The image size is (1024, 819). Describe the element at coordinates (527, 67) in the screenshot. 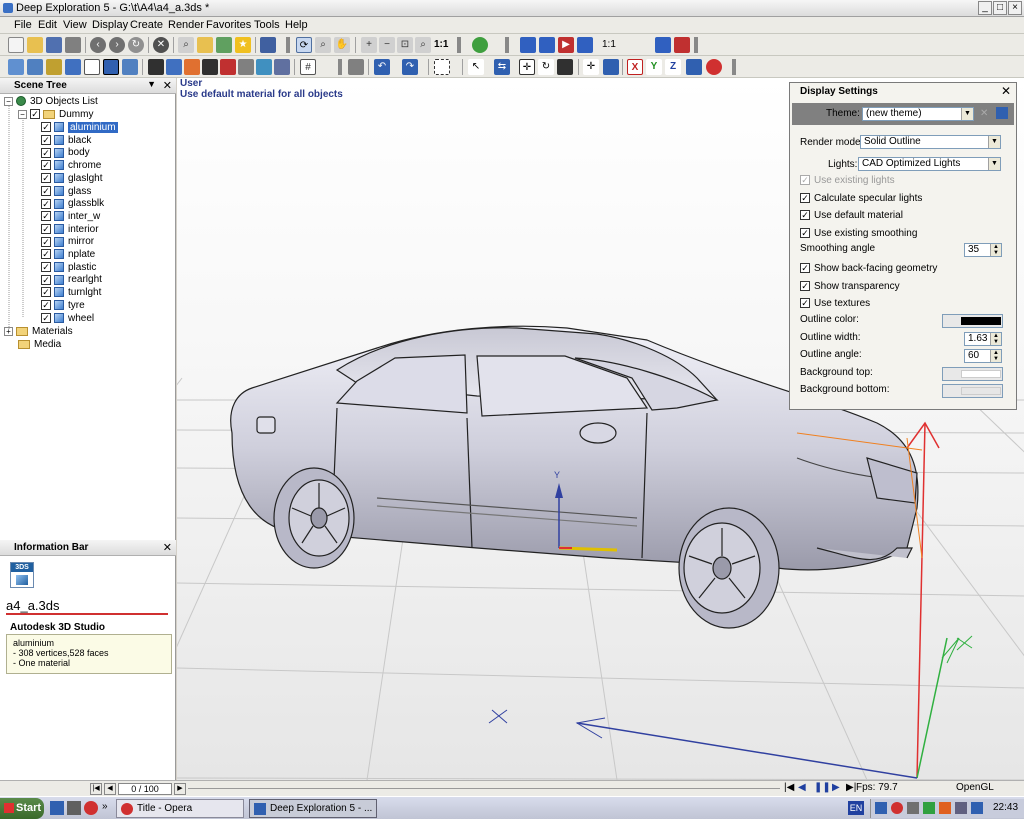

I see `move-gizmo-icon: ✛` at that location.